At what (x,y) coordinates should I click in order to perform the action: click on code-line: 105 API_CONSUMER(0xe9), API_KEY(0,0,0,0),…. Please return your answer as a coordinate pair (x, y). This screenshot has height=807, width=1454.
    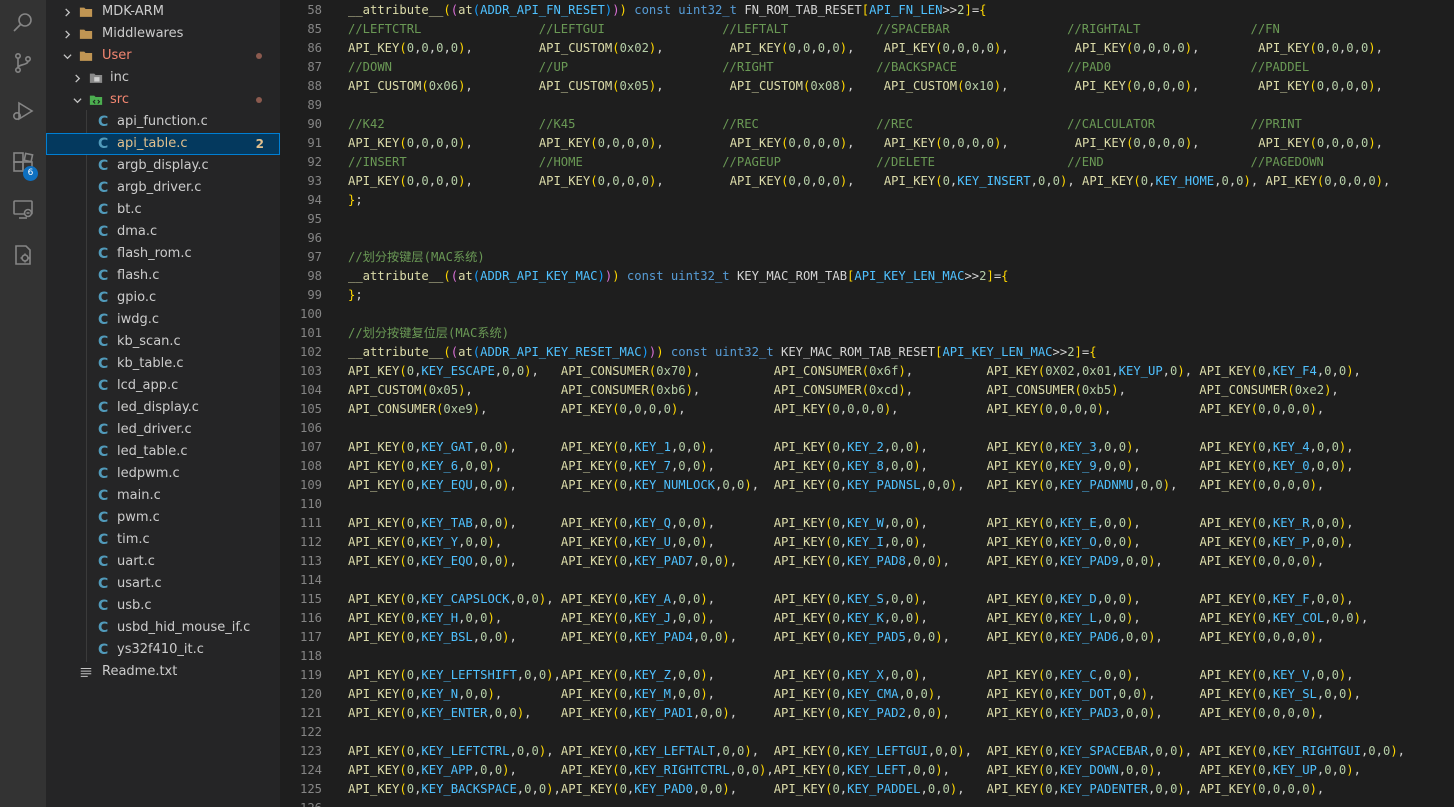
    Looking at the image, I should click on (867, 409).